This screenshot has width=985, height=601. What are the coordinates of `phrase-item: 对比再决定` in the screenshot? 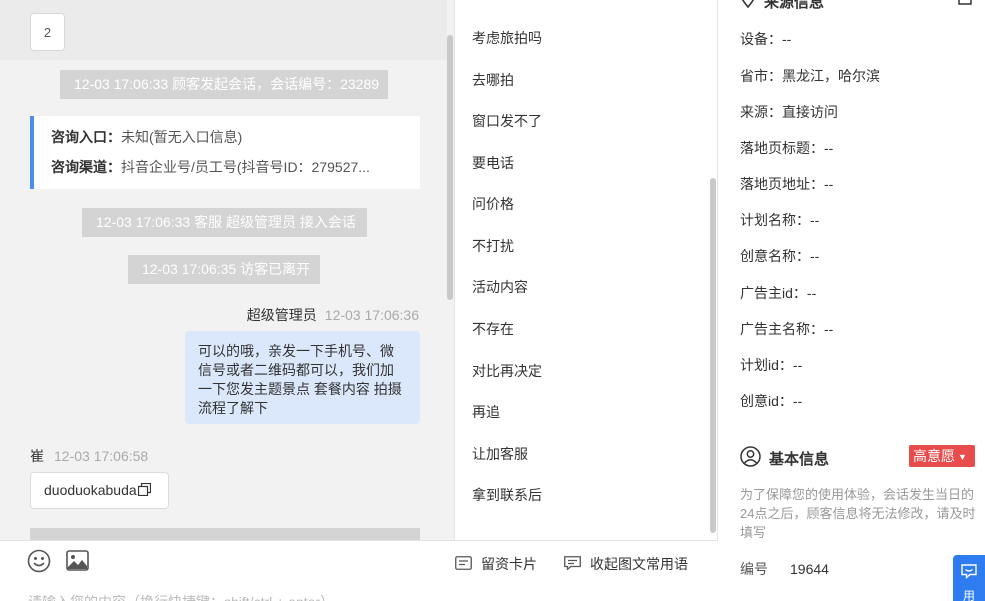 It's located at (507, 371).